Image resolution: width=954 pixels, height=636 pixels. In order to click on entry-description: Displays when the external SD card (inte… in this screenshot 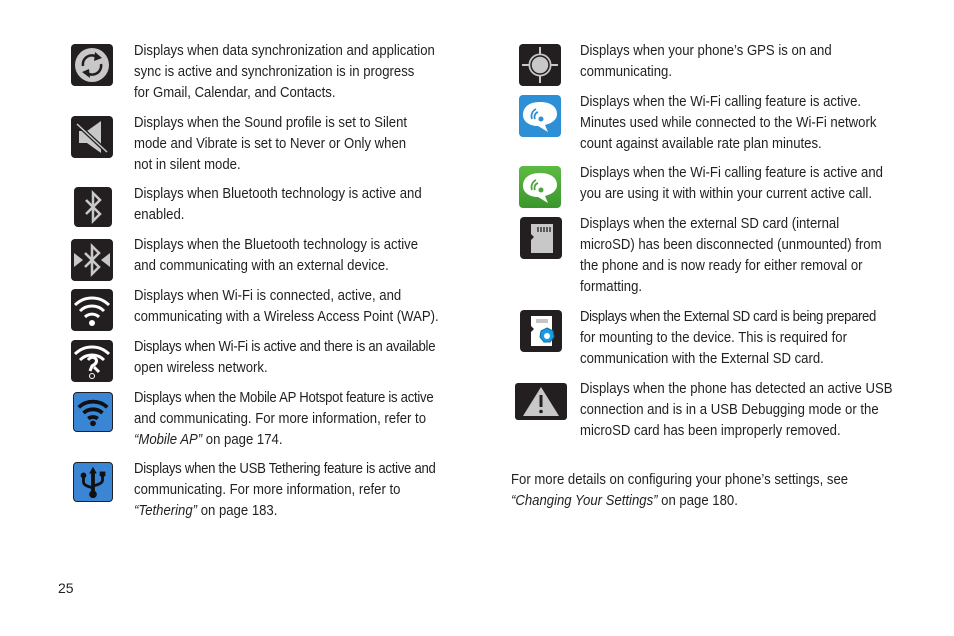, I will do `click(731, 256)`.